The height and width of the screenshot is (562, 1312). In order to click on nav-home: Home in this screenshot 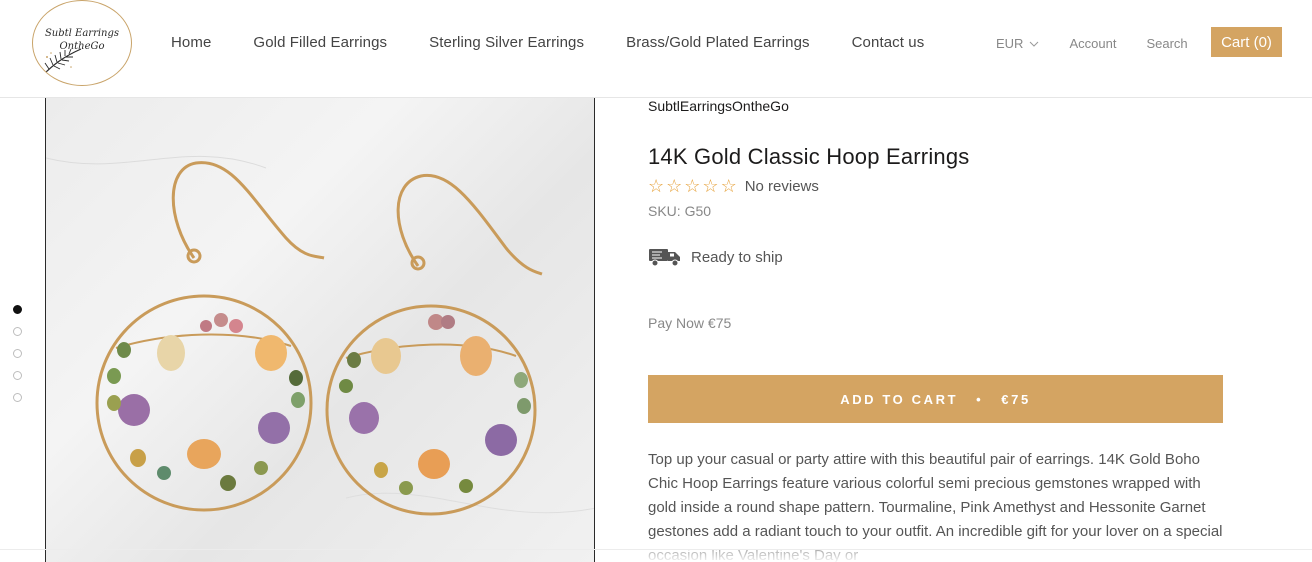, I will do `click(191, 42)`.